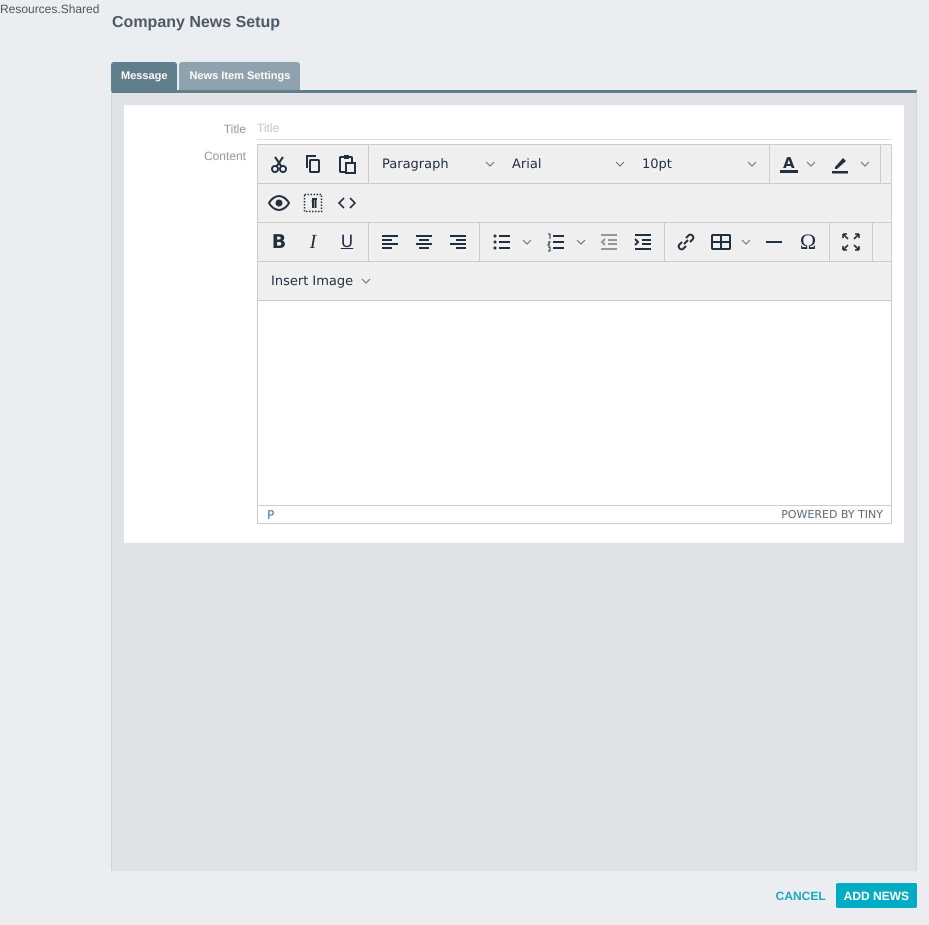 Image resolution: width=929 pixels, height=925 pixels. What do you see at coordinates (50, 9) in the screenshot?
I see `resource-label: Resources.Shared` at bounding box center [50, 9].